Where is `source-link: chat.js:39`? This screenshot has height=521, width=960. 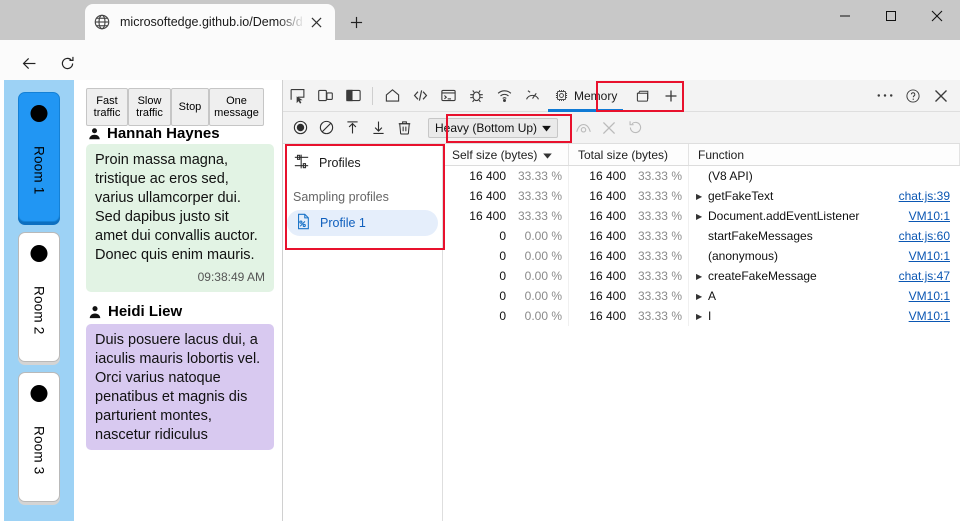 source-link: chat.js:39 is located at coordinates (929, 196).